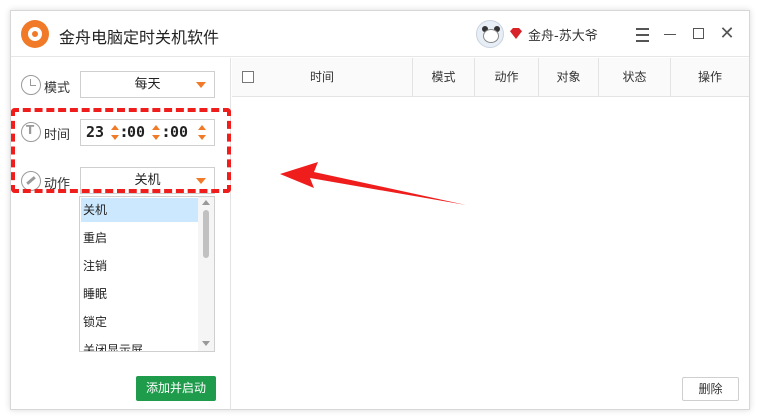 This screenshot has height=420, width=760. What do you see at coordinates (634, 77) in the screenshot?
I see `column-header-status: 状态` at bounding box center [634, 77].